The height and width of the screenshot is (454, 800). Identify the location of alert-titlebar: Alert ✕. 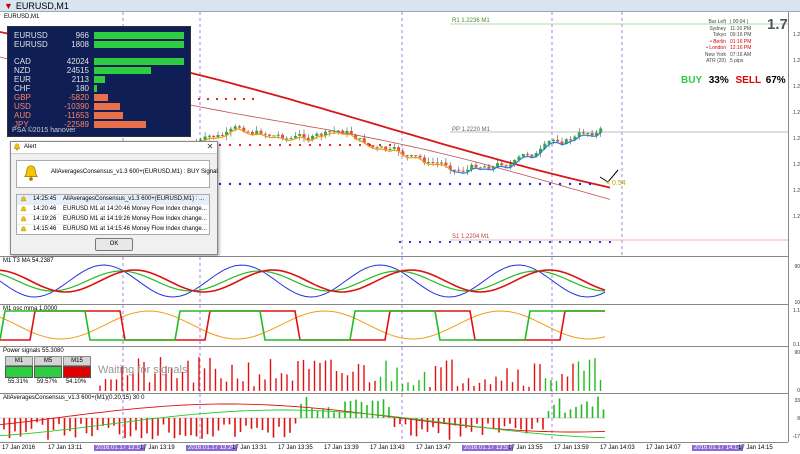
(114, 148).